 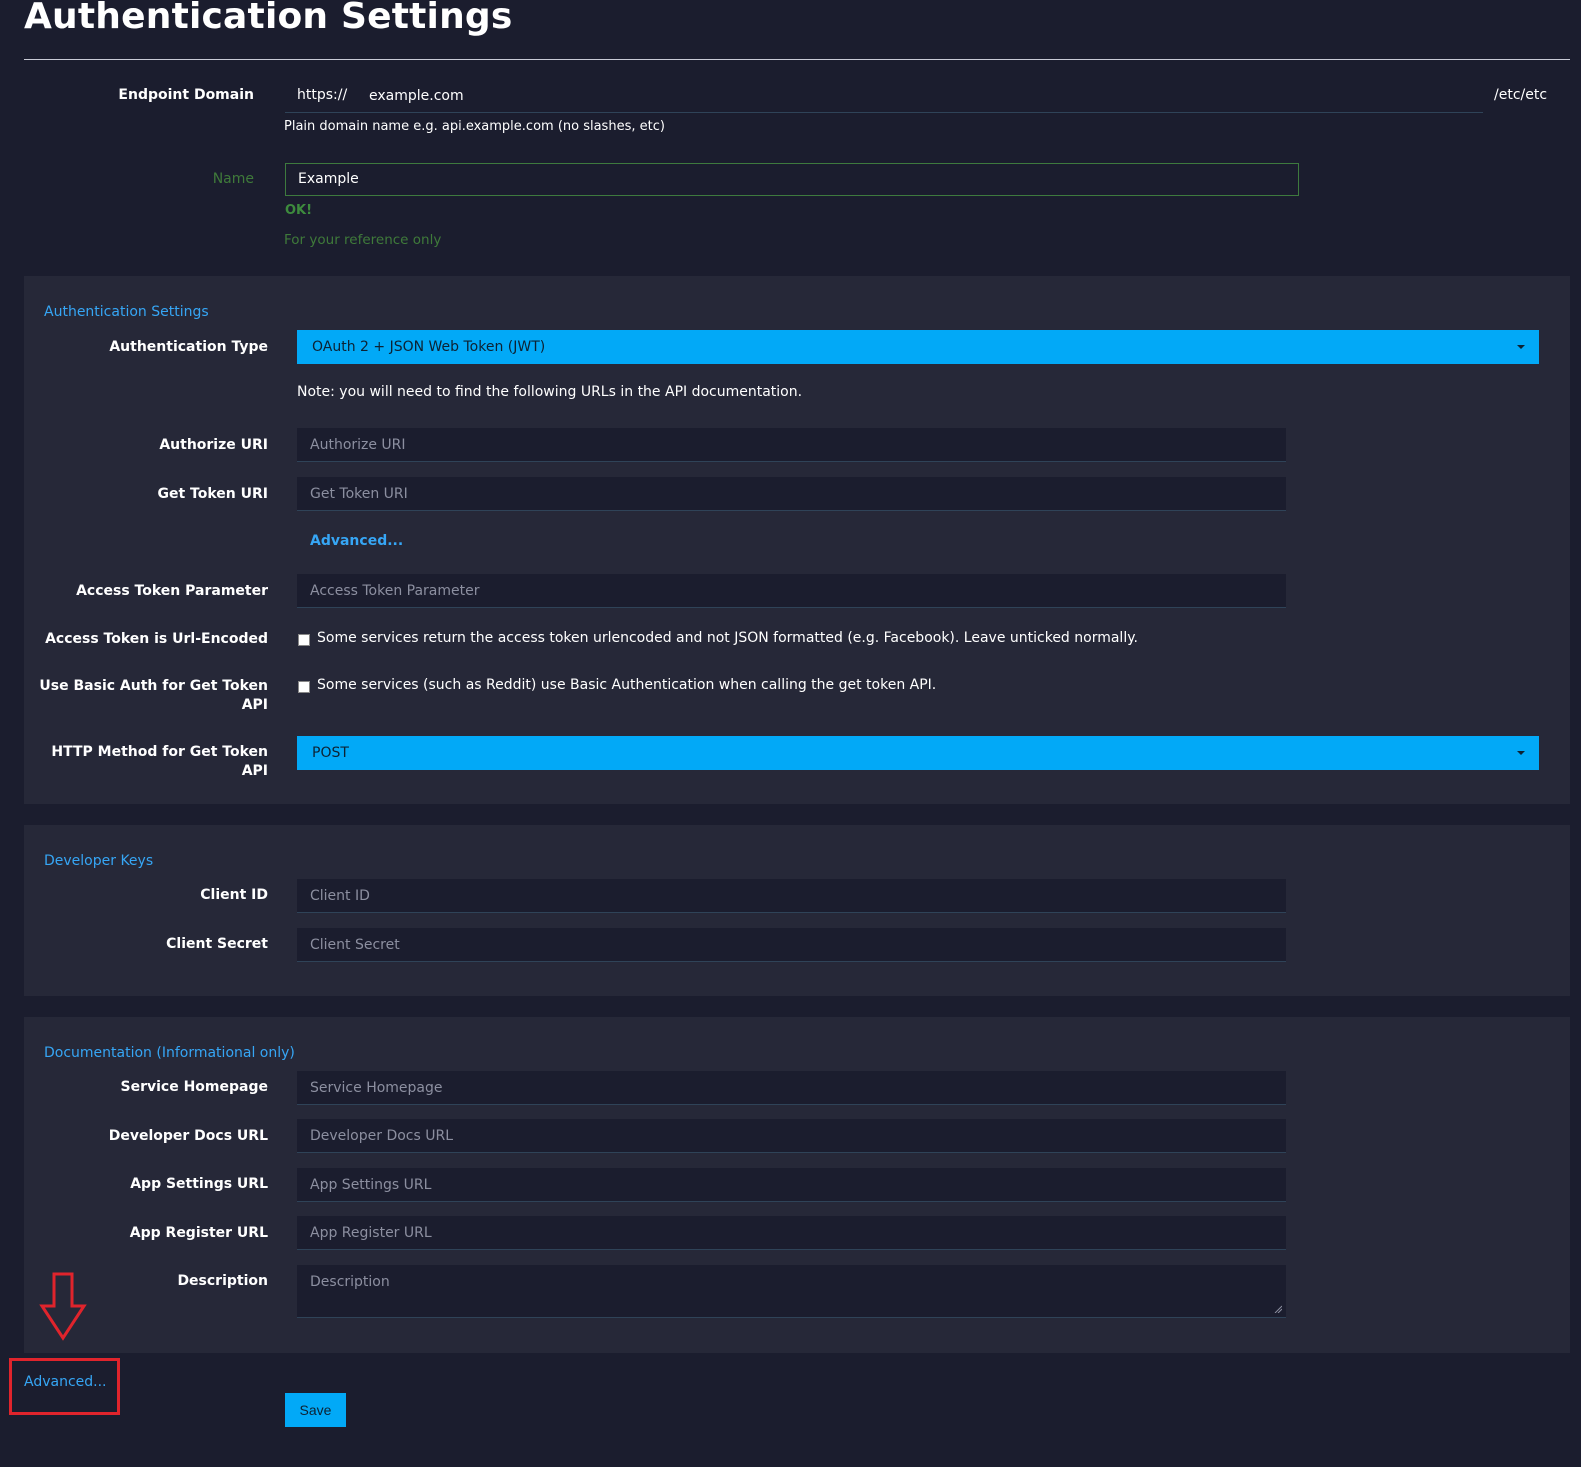 What do you see at coordinates (213, 494) in the screenshot?
I see `get-token-uri-label: Get Token URI` at bounding box center [213, 494].